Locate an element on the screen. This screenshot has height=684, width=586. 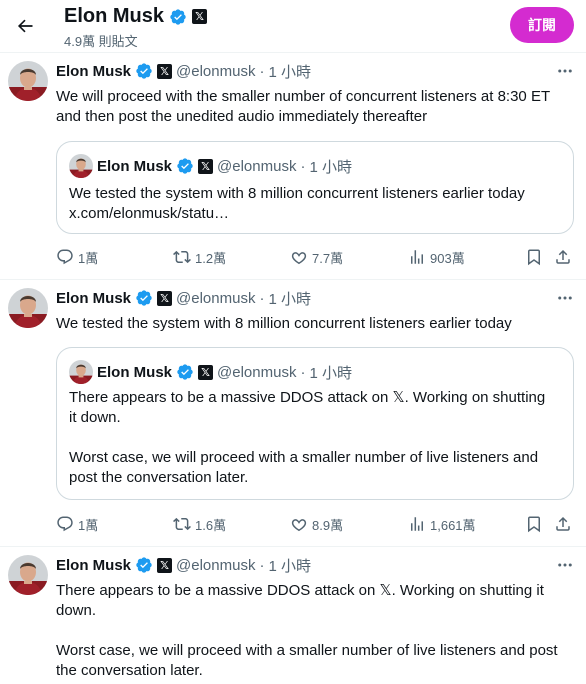
profile-header: Elon Musk 𝕏 4.9萬 則貼文 訂閱 is located at coordinates (293, 26).